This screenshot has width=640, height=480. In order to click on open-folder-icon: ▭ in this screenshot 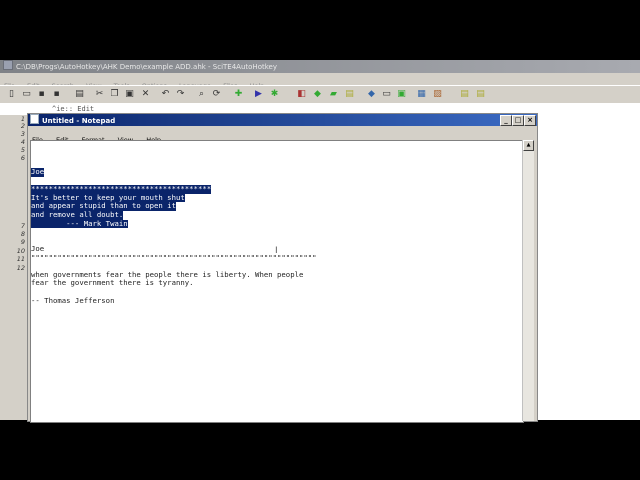, I will do `click(26, 94)`.